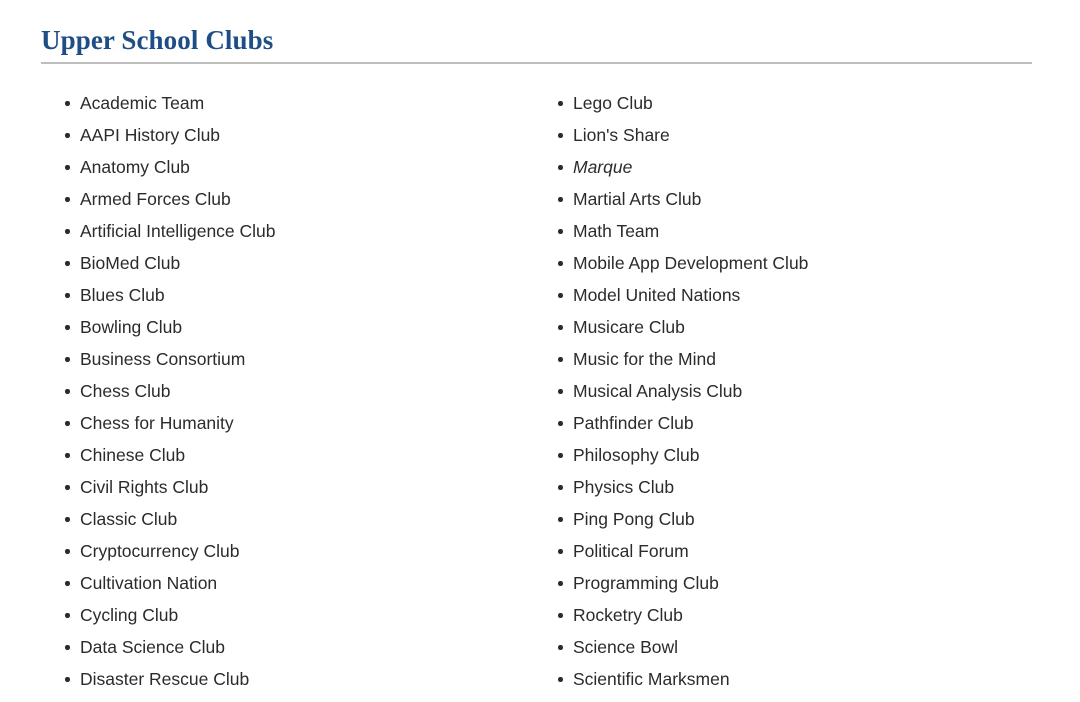 This screenshot has width=1080, height=702. Describe the element at coordinates (774, 487) in the screenshot. I see `club-list-item: Physics Club` at that location.